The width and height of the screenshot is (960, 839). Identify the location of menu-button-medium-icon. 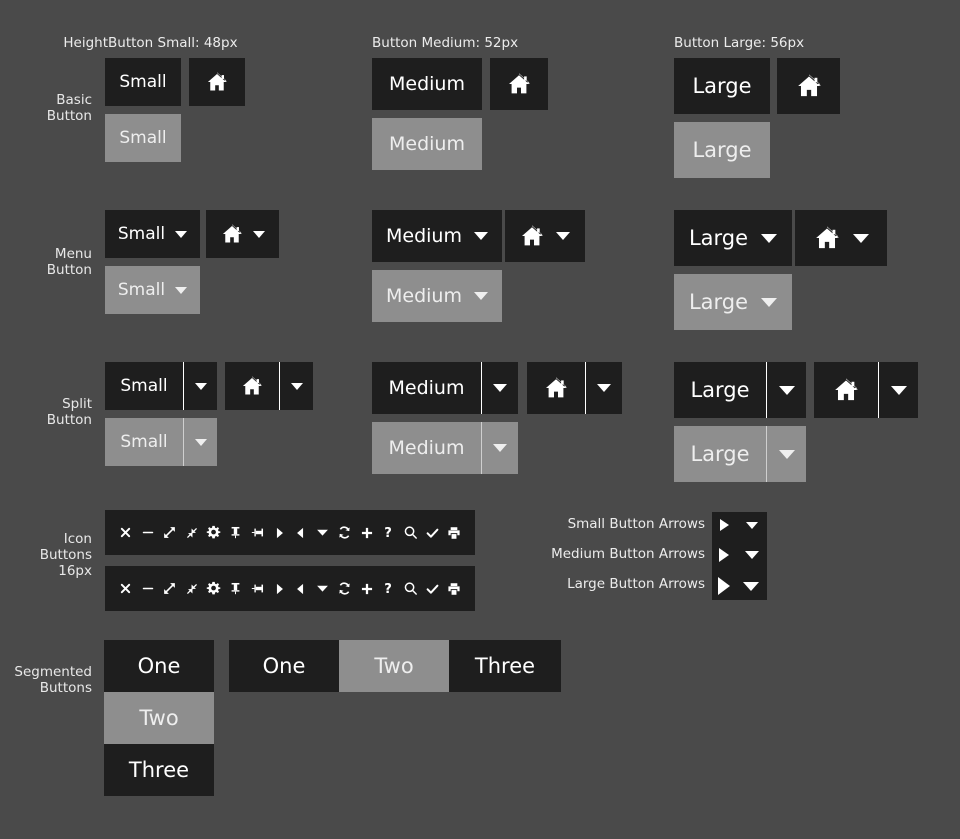
(545, 236).